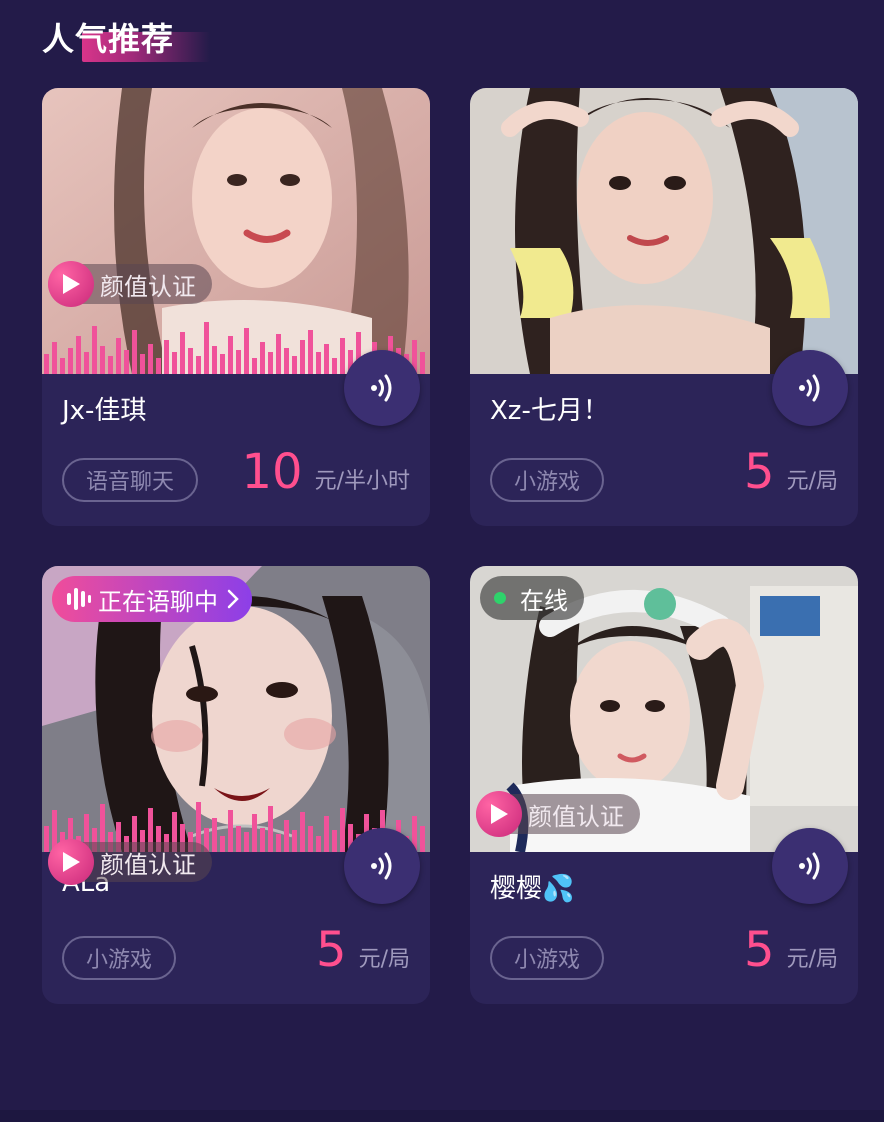  What do you see at coordinates (233, 599) in the screenshot?
I see `chevron-right-icon` at bounding box center [233, 599].